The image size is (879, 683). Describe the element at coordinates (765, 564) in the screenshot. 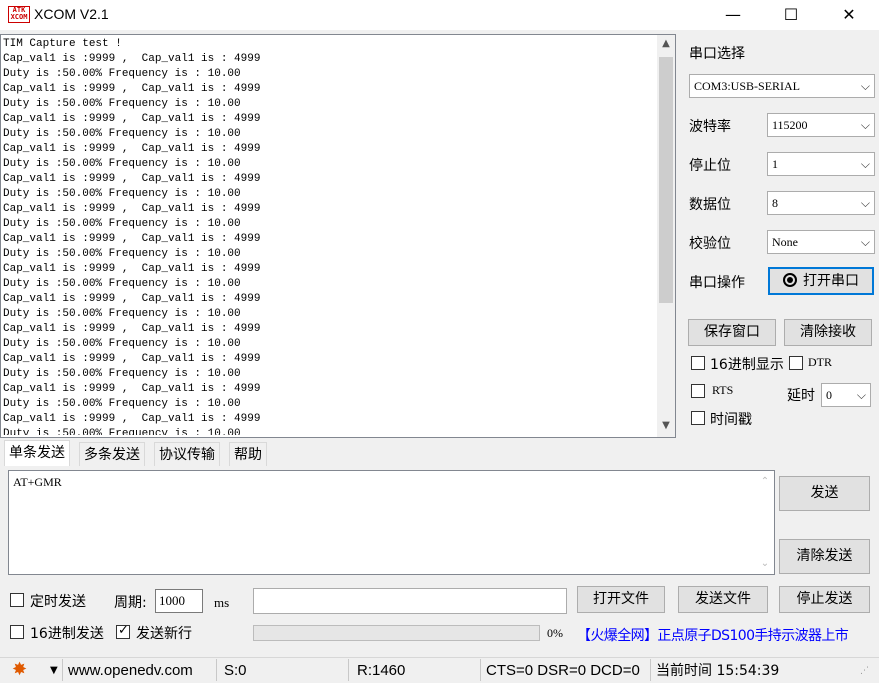

I see `scroll-down-arrow-icon: ⌄` at that location.